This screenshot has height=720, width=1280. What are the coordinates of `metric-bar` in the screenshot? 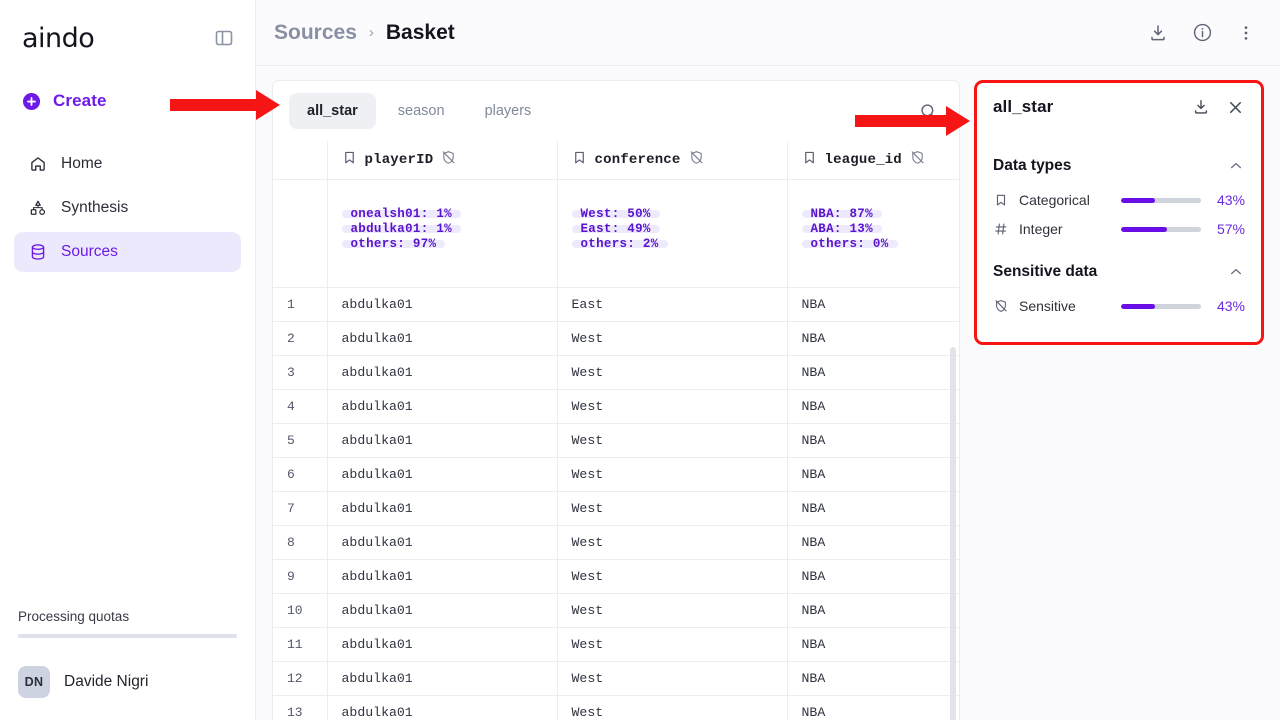 It's located at (1161, 229).